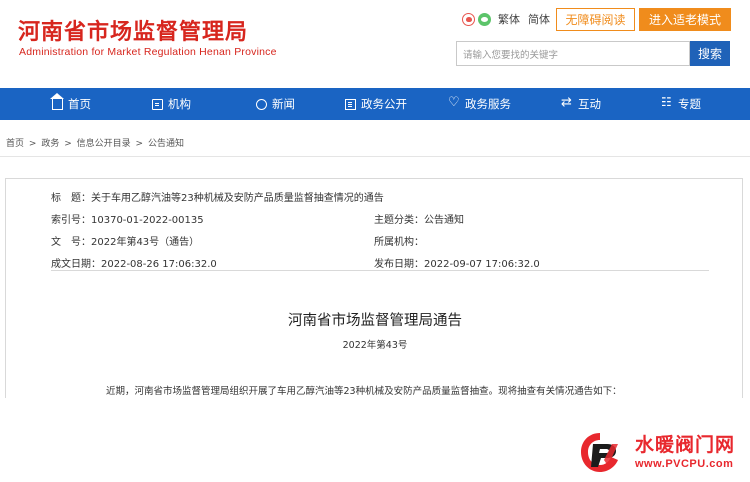 This screenshot has width=750, height=482. Describe the element at coordinates (71, 220) in the screenshot. I see `meta-index-label: 索引号：` at that location.